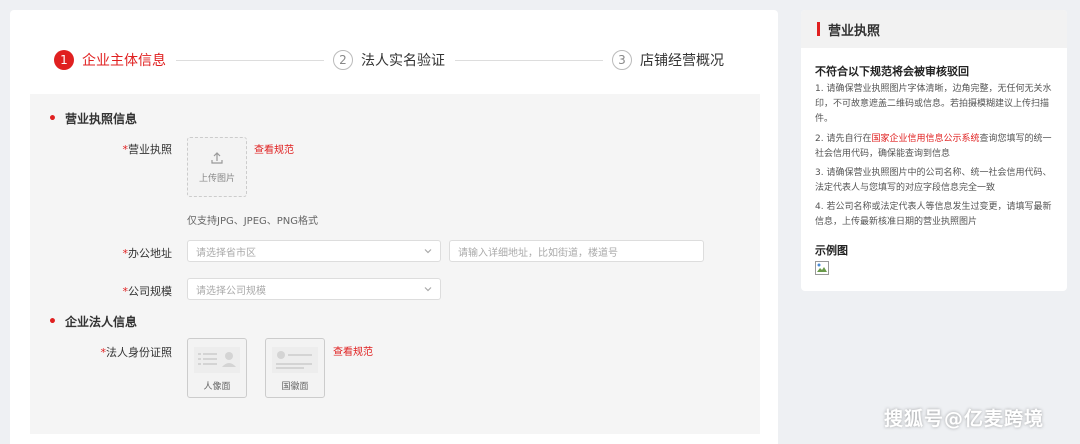 The width and height of the screenshot is (1080, 444). What do you see at coordinates (253, 221) in the screenshot?
I see `license-format-hint: 仅支持JPG、JPEG、PNG格式` at bounding box center [253, 221].